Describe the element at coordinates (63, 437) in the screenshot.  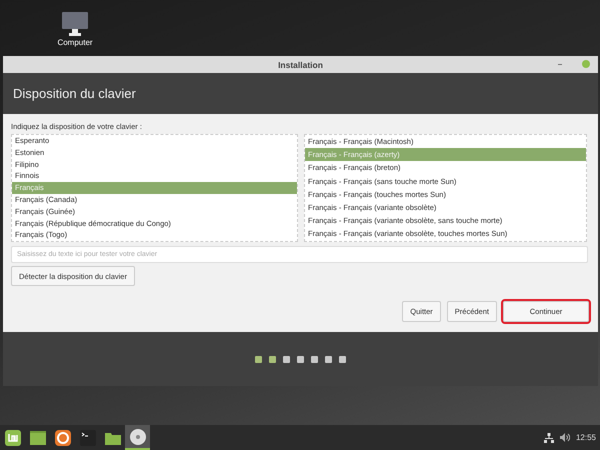
I see `ring-logo-icon` at that location.